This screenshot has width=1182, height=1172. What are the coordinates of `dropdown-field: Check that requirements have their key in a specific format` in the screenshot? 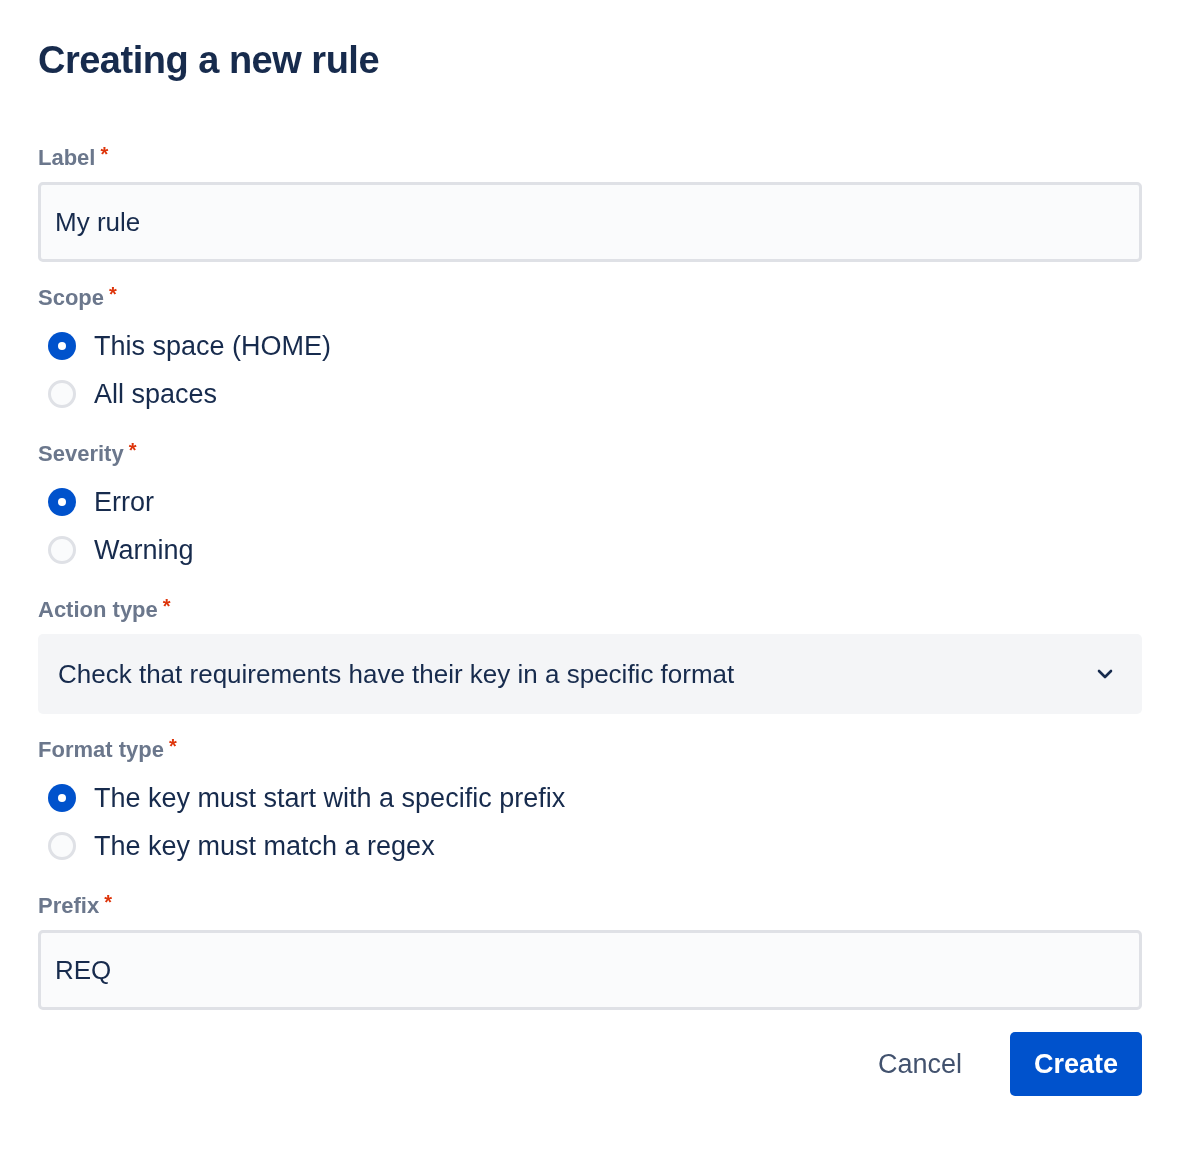 It's located at (590, 674).